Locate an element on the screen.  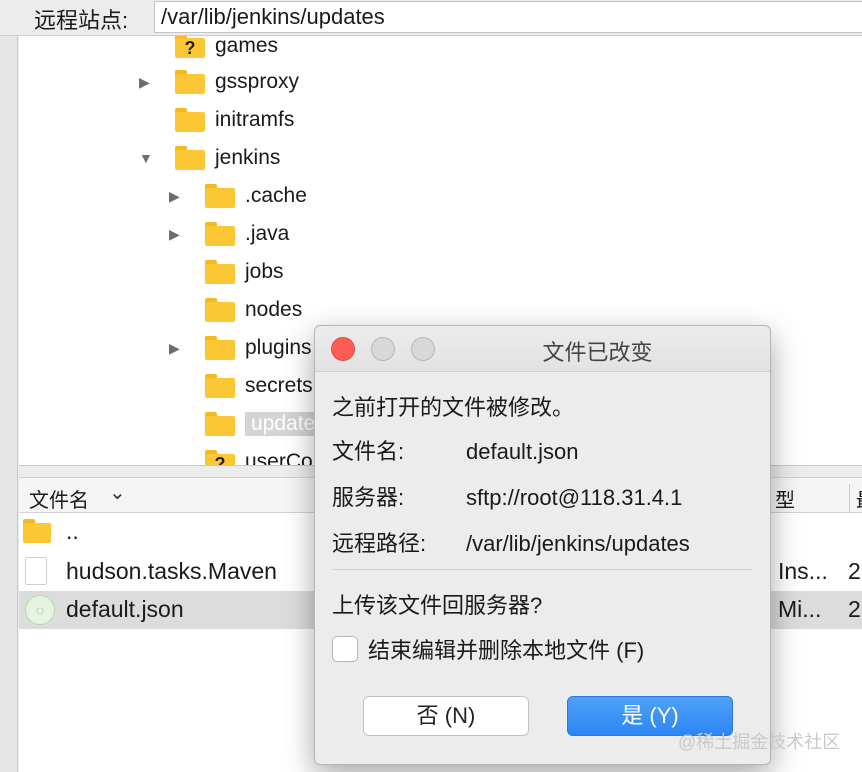
tree-item: ▼ jenkins is located at coordinates (209, 158).